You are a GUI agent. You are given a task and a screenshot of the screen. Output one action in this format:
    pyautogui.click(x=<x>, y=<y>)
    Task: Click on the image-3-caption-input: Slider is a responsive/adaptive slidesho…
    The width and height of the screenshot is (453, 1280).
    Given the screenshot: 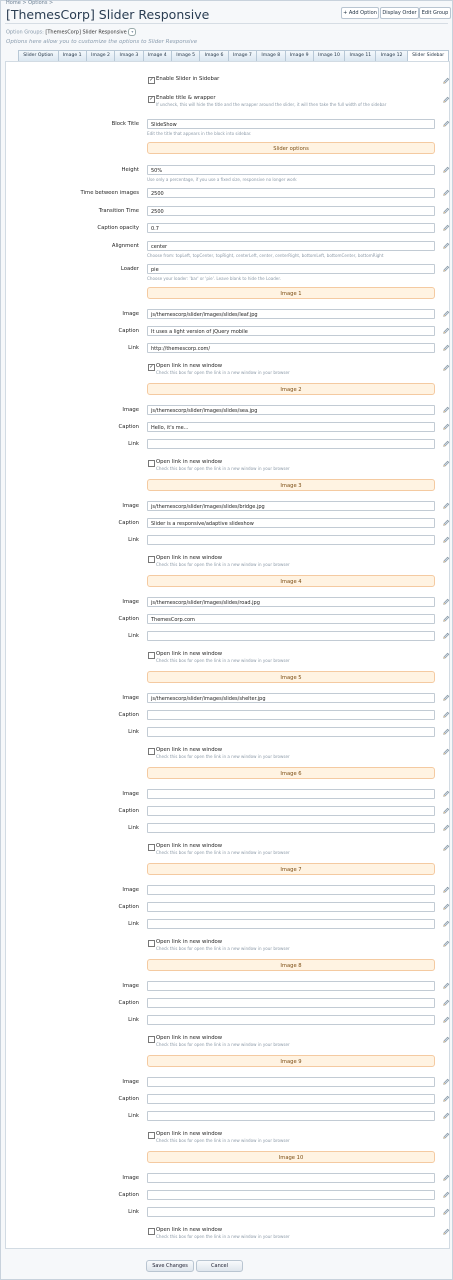 What is the action you would take?
    pyautogui.click(x=291, y=523)
    